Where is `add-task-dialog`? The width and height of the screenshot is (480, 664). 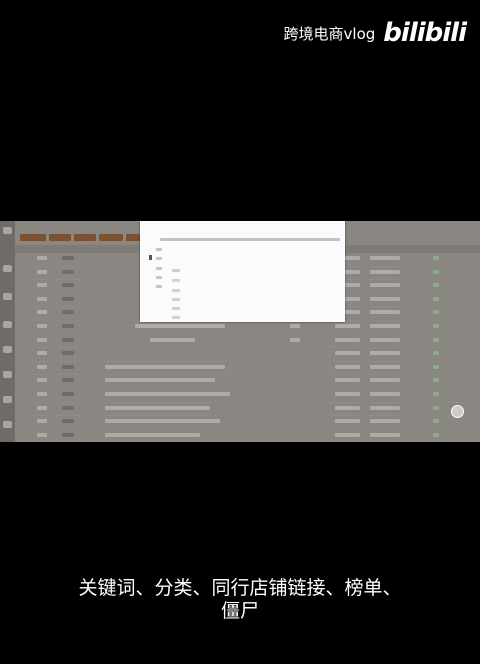 add-task-dialog is located at coordinates (242, 271).